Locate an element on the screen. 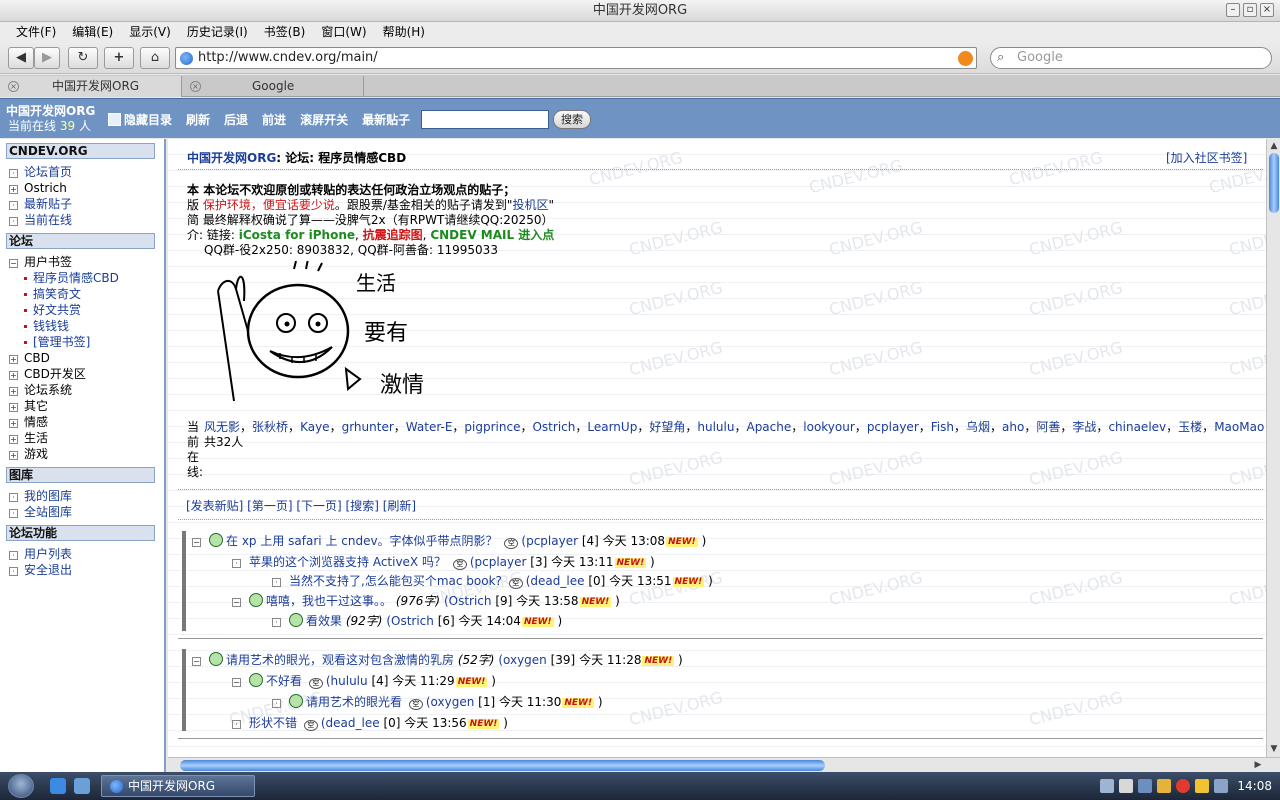  rss-icon is located at coordinates (965, 58).